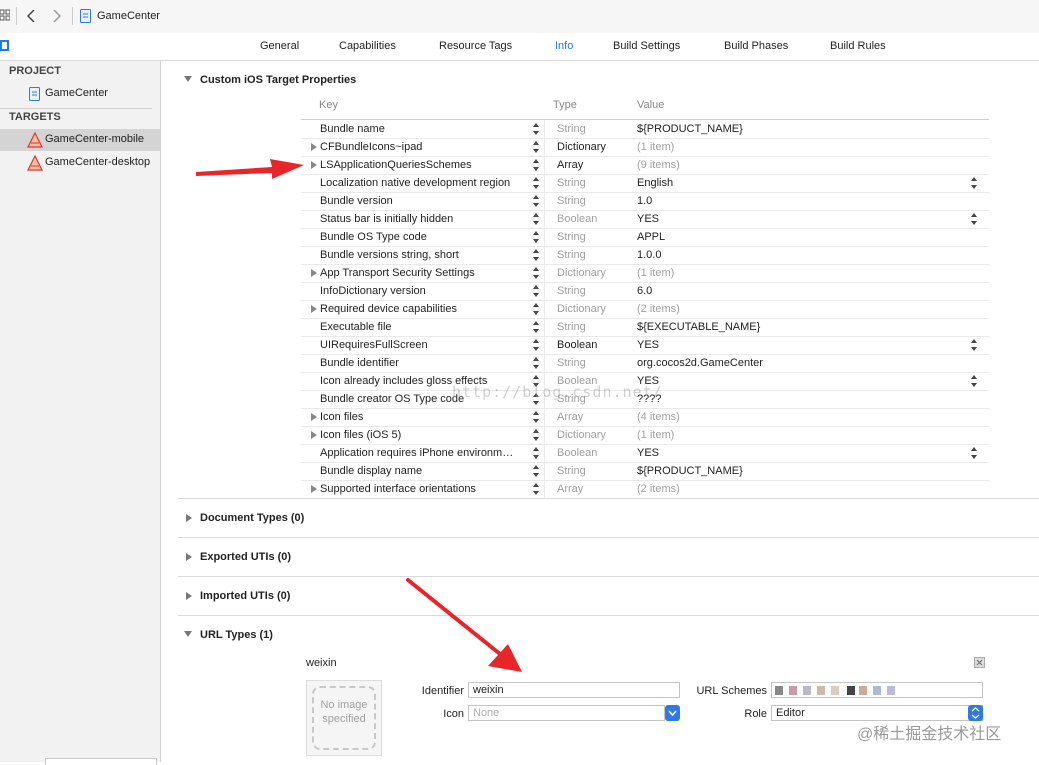  I want to click on property-value: ${EXECUTABLE_NAME}, so click(698, 327).